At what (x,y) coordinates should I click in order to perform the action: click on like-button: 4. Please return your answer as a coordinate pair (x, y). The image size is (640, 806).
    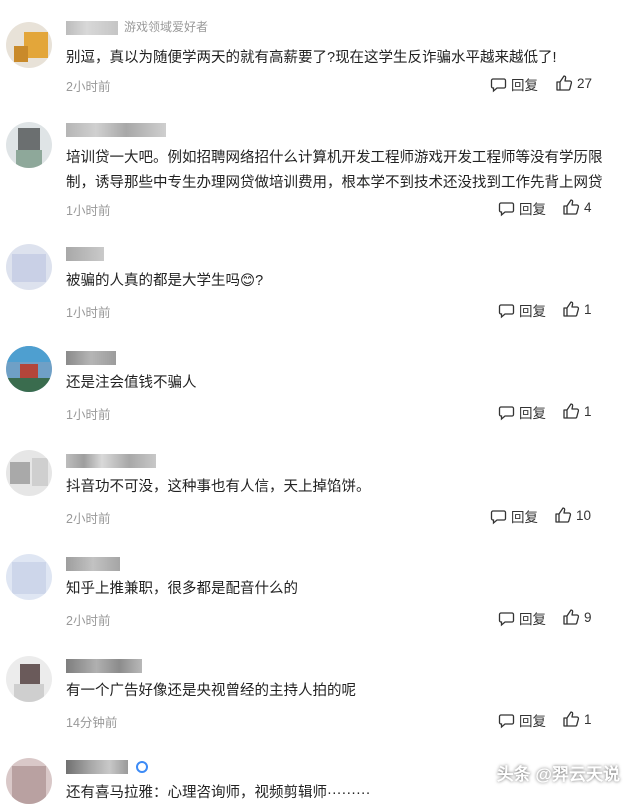
    Looking at the image, I should click on (577, 207).